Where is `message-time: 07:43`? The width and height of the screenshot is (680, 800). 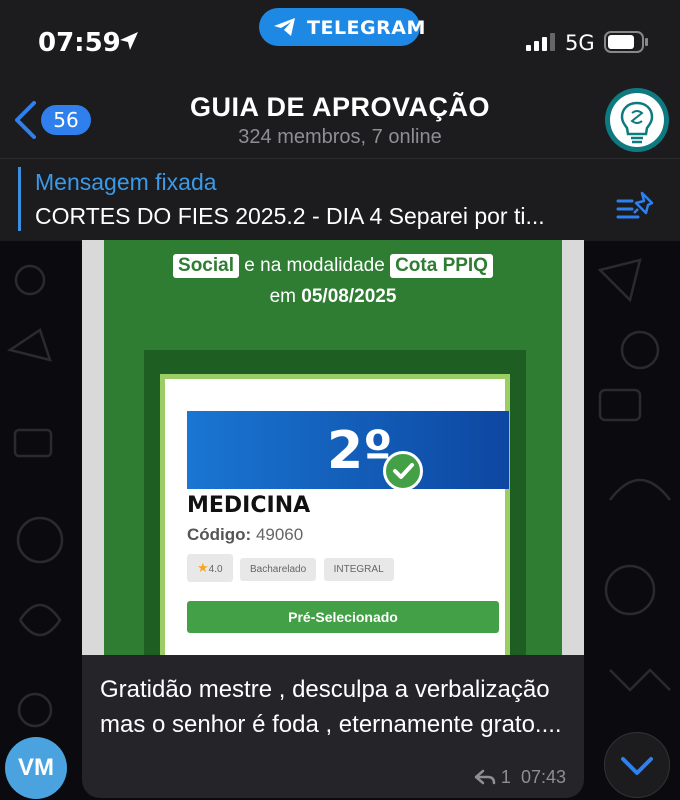
message-time: 07:43 is located at coordinates (543, 777).